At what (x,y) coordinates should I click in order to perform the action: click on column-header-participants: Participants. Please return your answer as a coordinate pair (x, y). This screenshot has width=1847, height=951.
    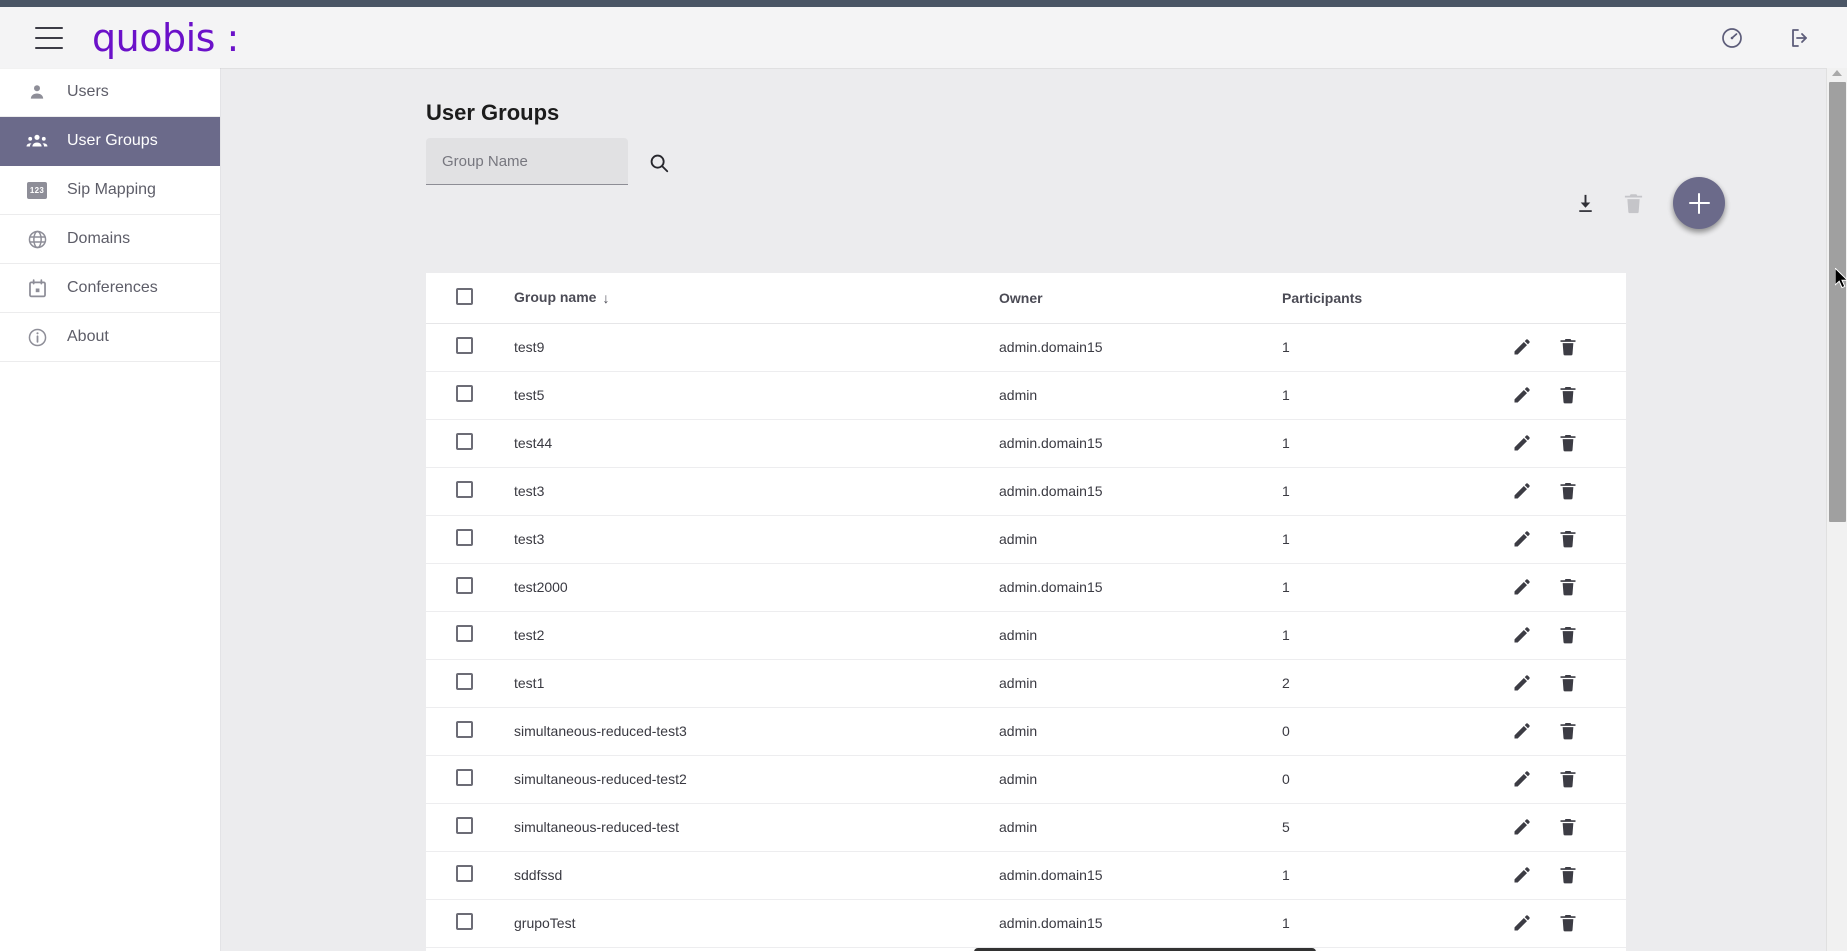
    Looking at the image, I should click on (1397, 298).